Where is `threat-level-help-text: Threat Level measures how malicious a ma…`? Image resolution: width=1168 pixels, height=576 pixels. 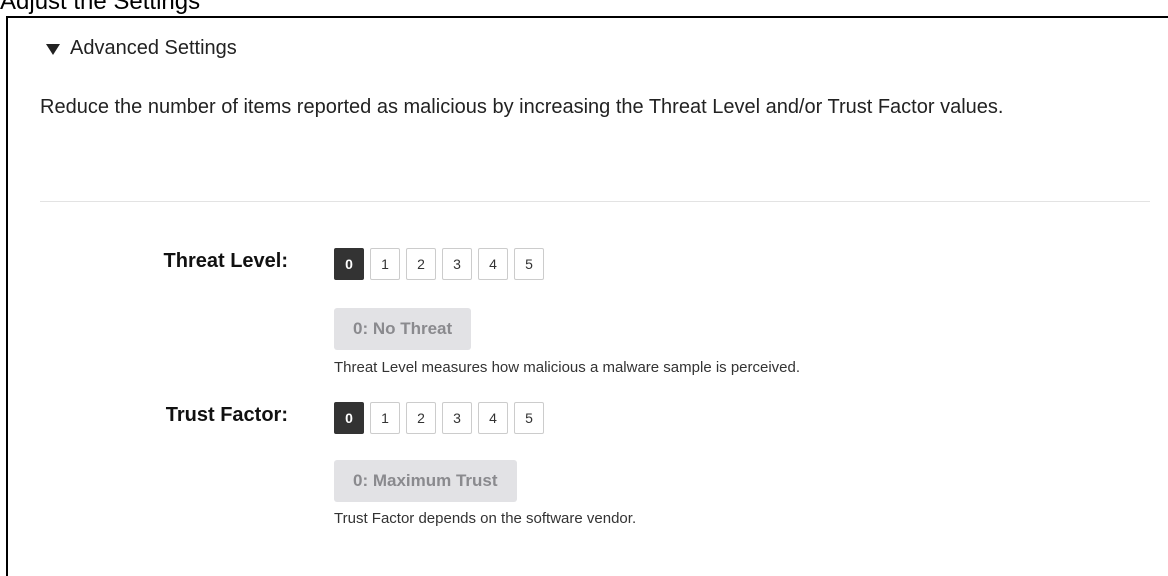 threat-level-help-text: Threat Level measures how malicious a ma… is located at coordinates (567, 367).